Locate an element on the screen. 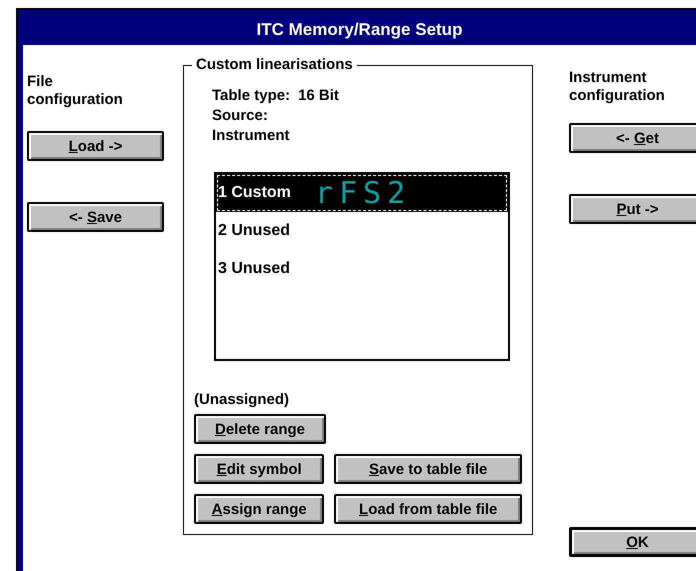  action-button: Load -> is located at coordinates (95, 146).